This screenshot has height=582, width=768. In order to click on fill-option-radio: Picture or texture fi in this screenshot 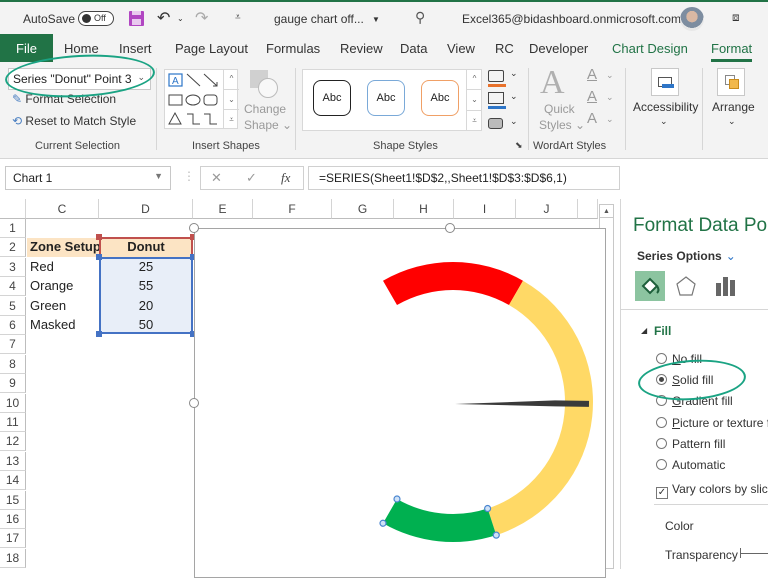, I will do `click(712, 423)`.